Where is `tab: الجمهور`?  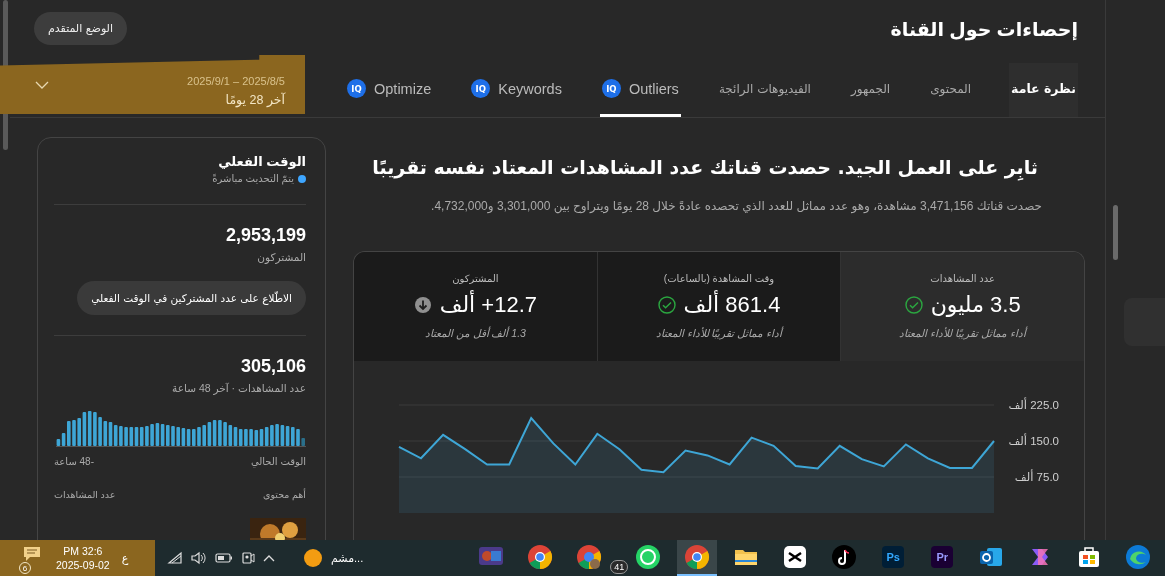
tab: الجمهور is located at coordinates (870, 90).